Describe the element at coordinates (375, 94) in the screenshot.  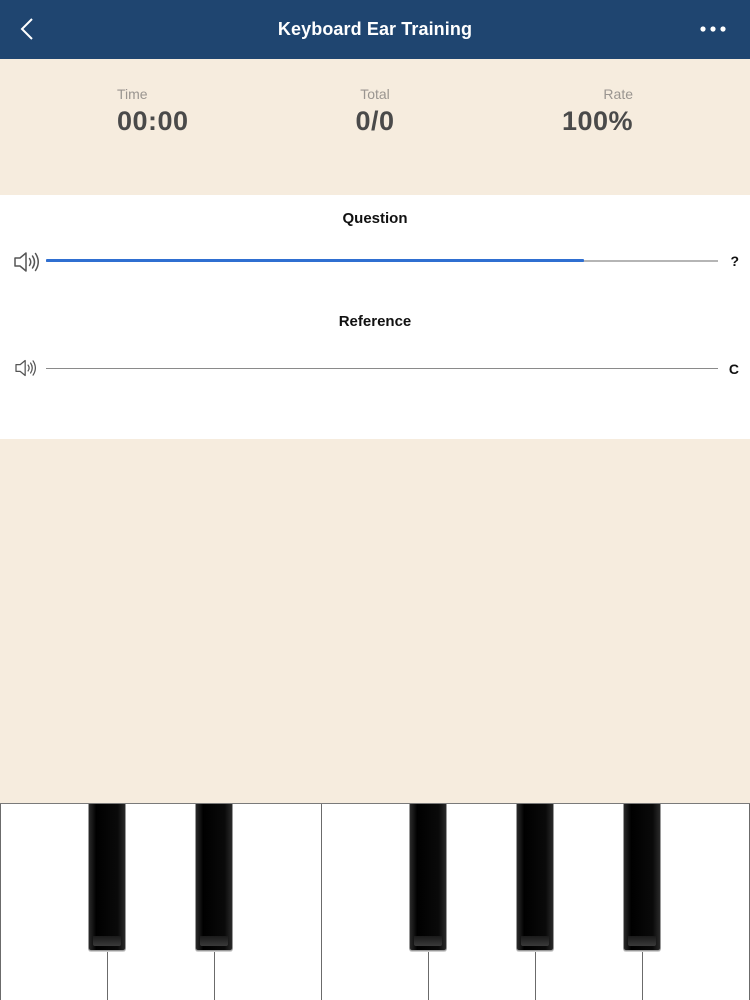
I see `total-label: Total` at that location.